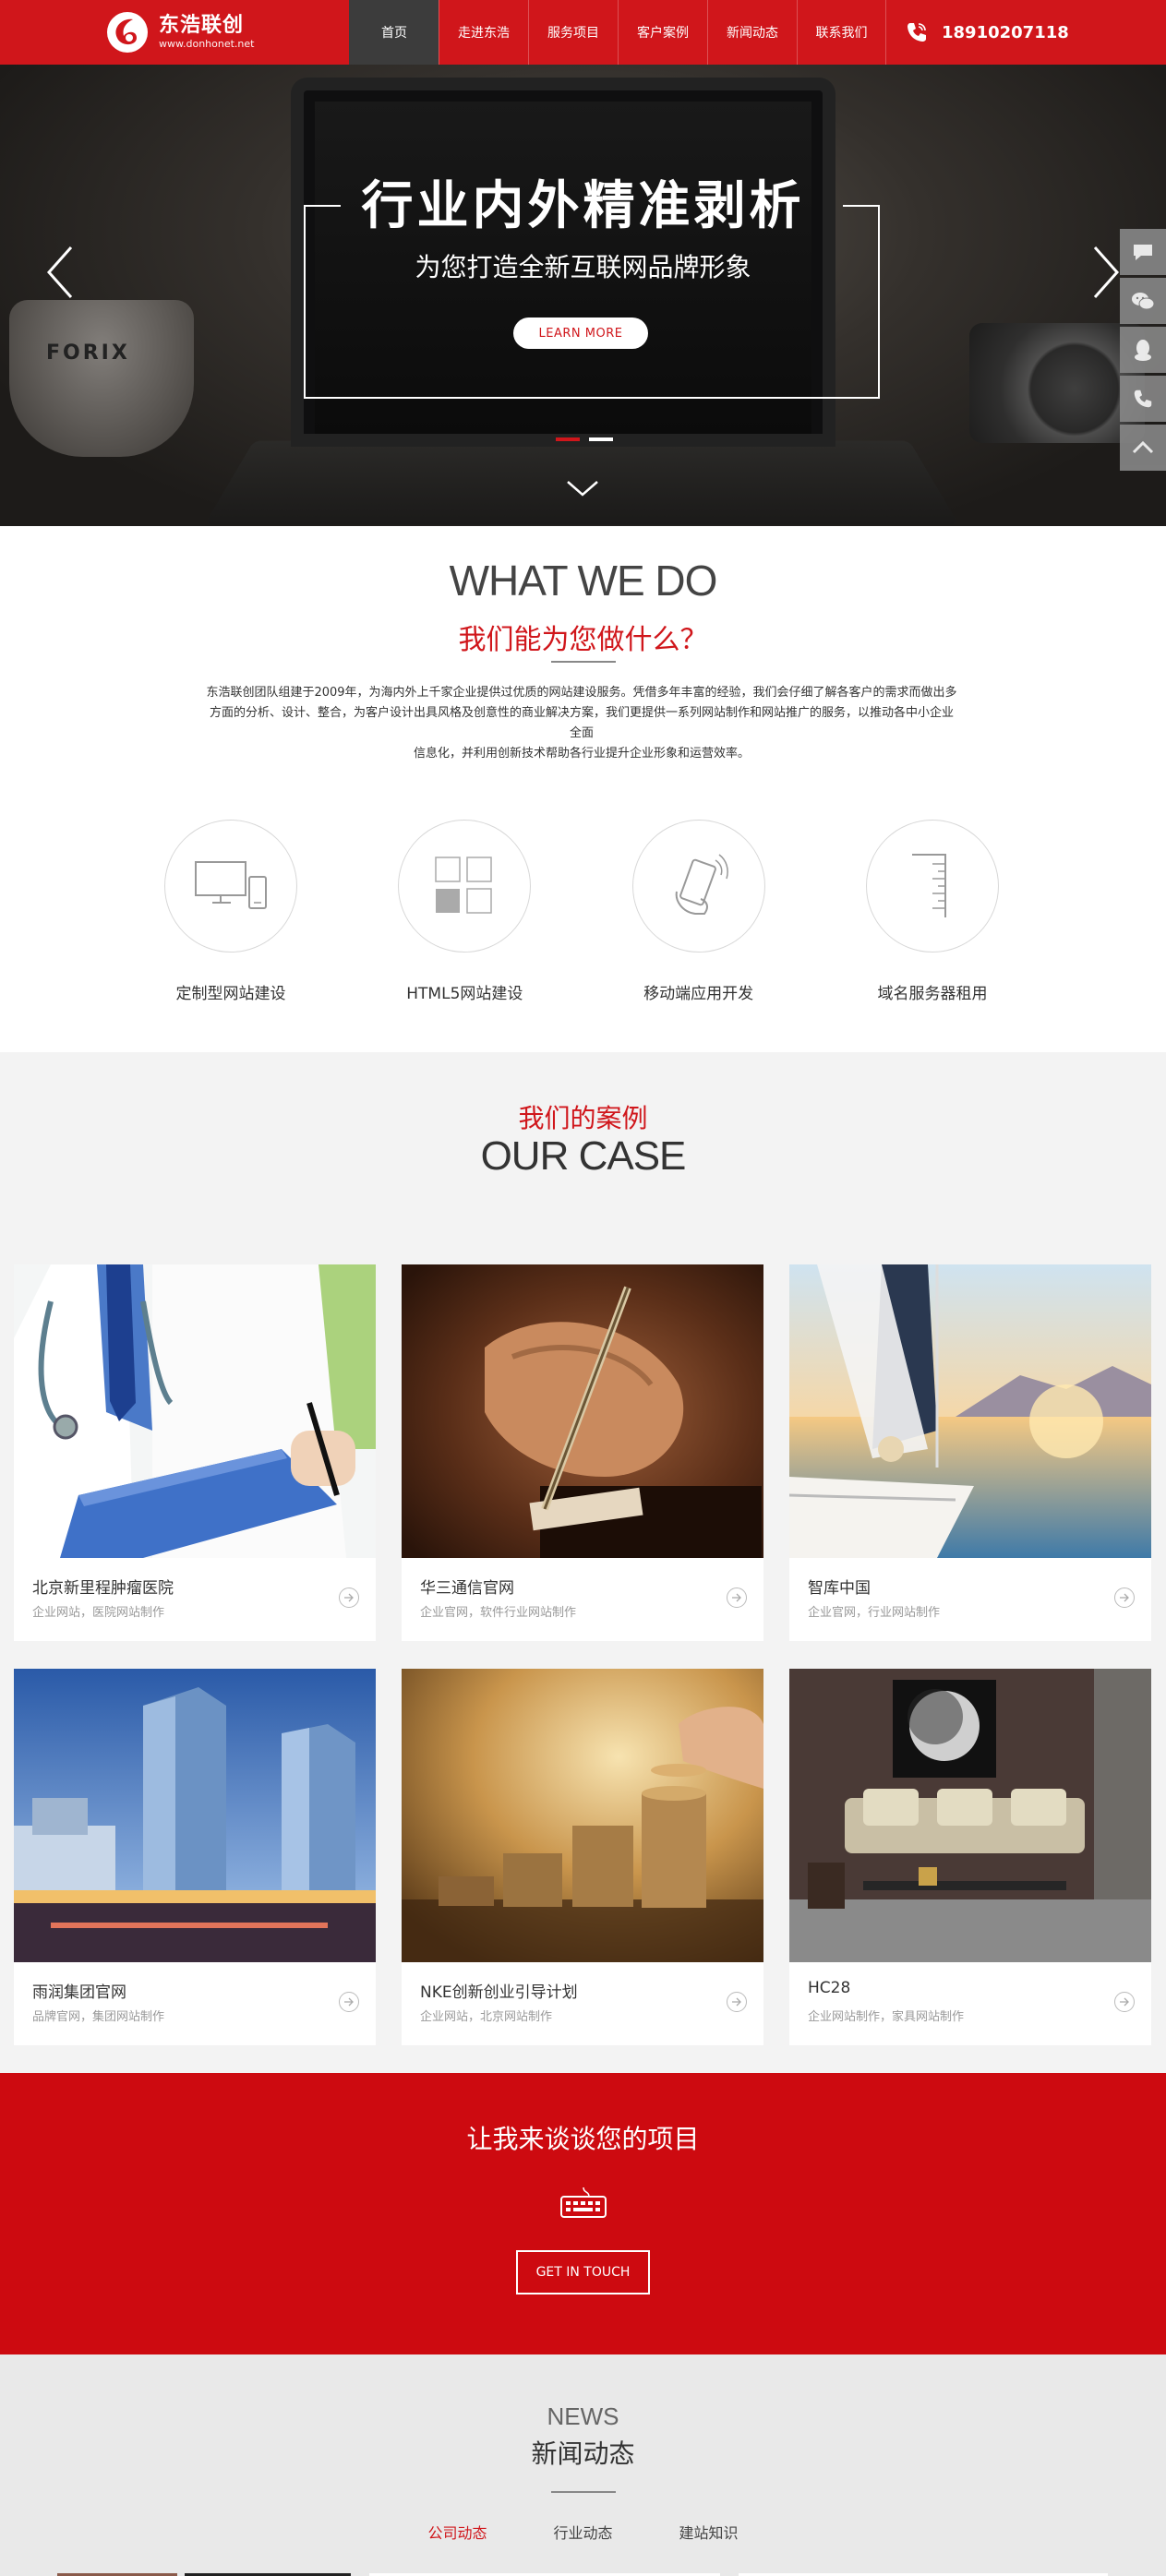  I want to click on case-image-hand-writing-pen, so click(582, 1411).